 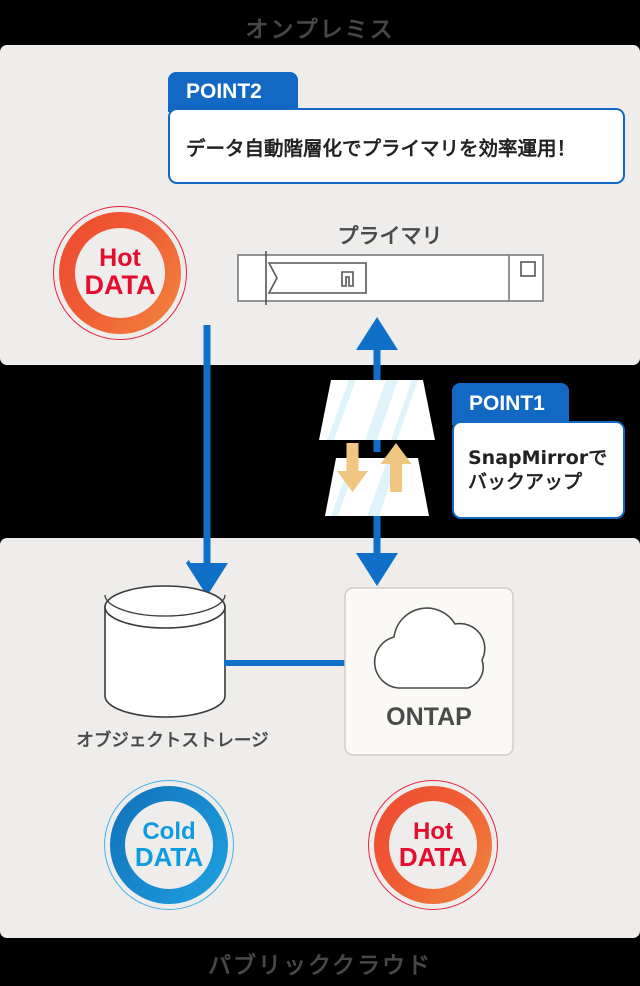 What do you see at coordinates (390, 236) in the screenshot?
I see `primary-storage-label: プライマリ` at bounding box center [390, 236].